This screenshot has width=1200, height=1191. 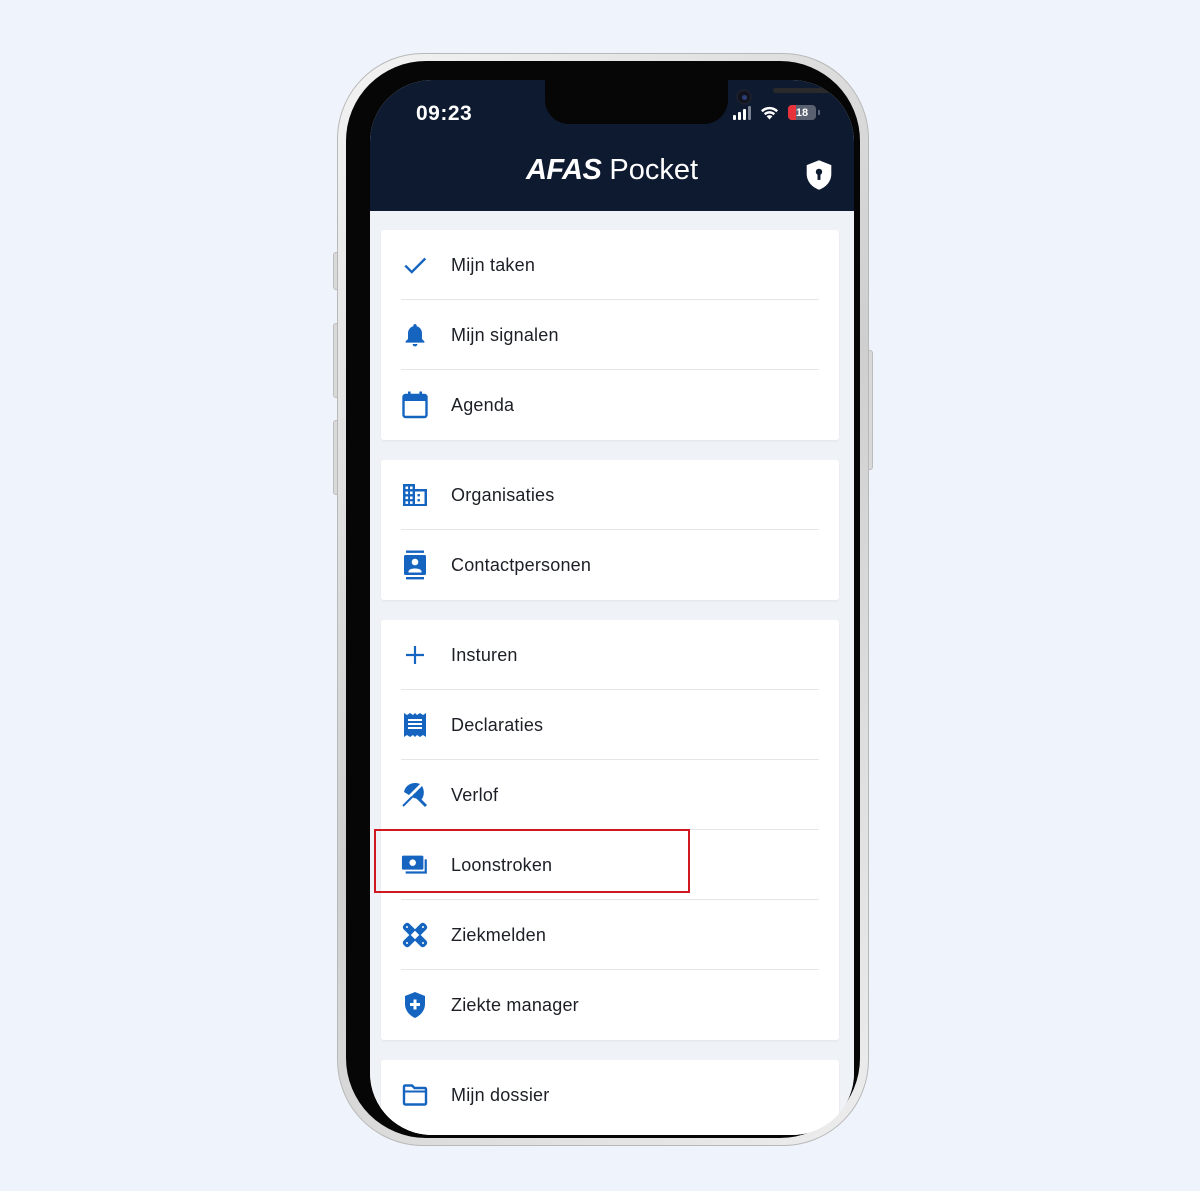 What do you see at coordinates (415, 655) in the screenshot?
I see `plus-icon` at bounding box center [415, 655].